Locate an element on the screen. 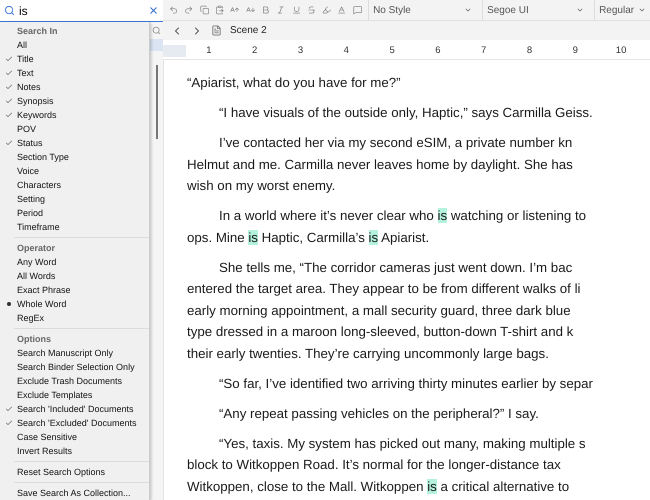  scrollbar-thumb is located at coordinates (157, 102).